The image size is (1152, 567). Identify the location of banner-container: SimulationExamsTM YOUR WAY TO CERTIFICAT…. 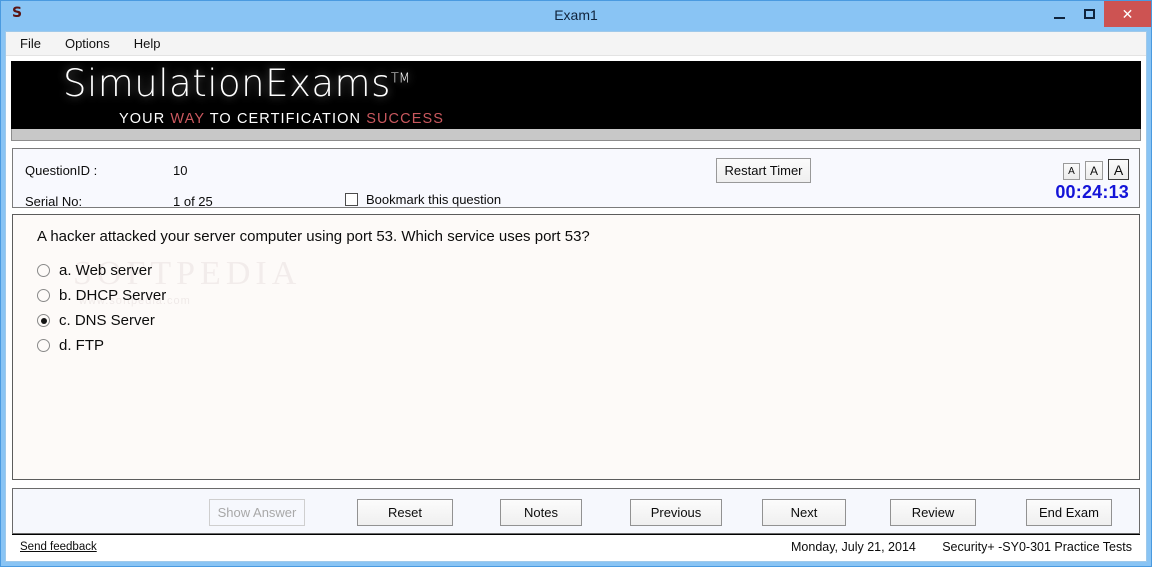
(576, 98).